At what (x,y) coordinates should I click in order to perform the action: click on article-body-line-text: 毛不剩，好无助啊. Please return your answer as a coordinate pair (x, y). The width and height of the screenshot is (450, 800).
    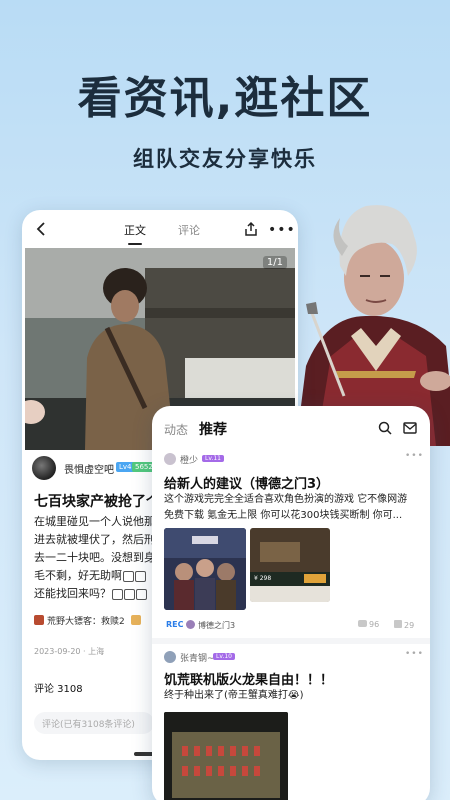
    Looking at the image, I should click on (78, 575).